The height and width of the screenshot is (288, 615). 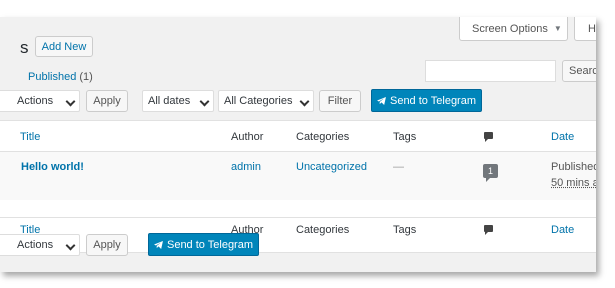 What do you see at coordinates (405, 137) in the screenshot?
I see `column-header-tags: Tags` at bounding box center [405, 137].